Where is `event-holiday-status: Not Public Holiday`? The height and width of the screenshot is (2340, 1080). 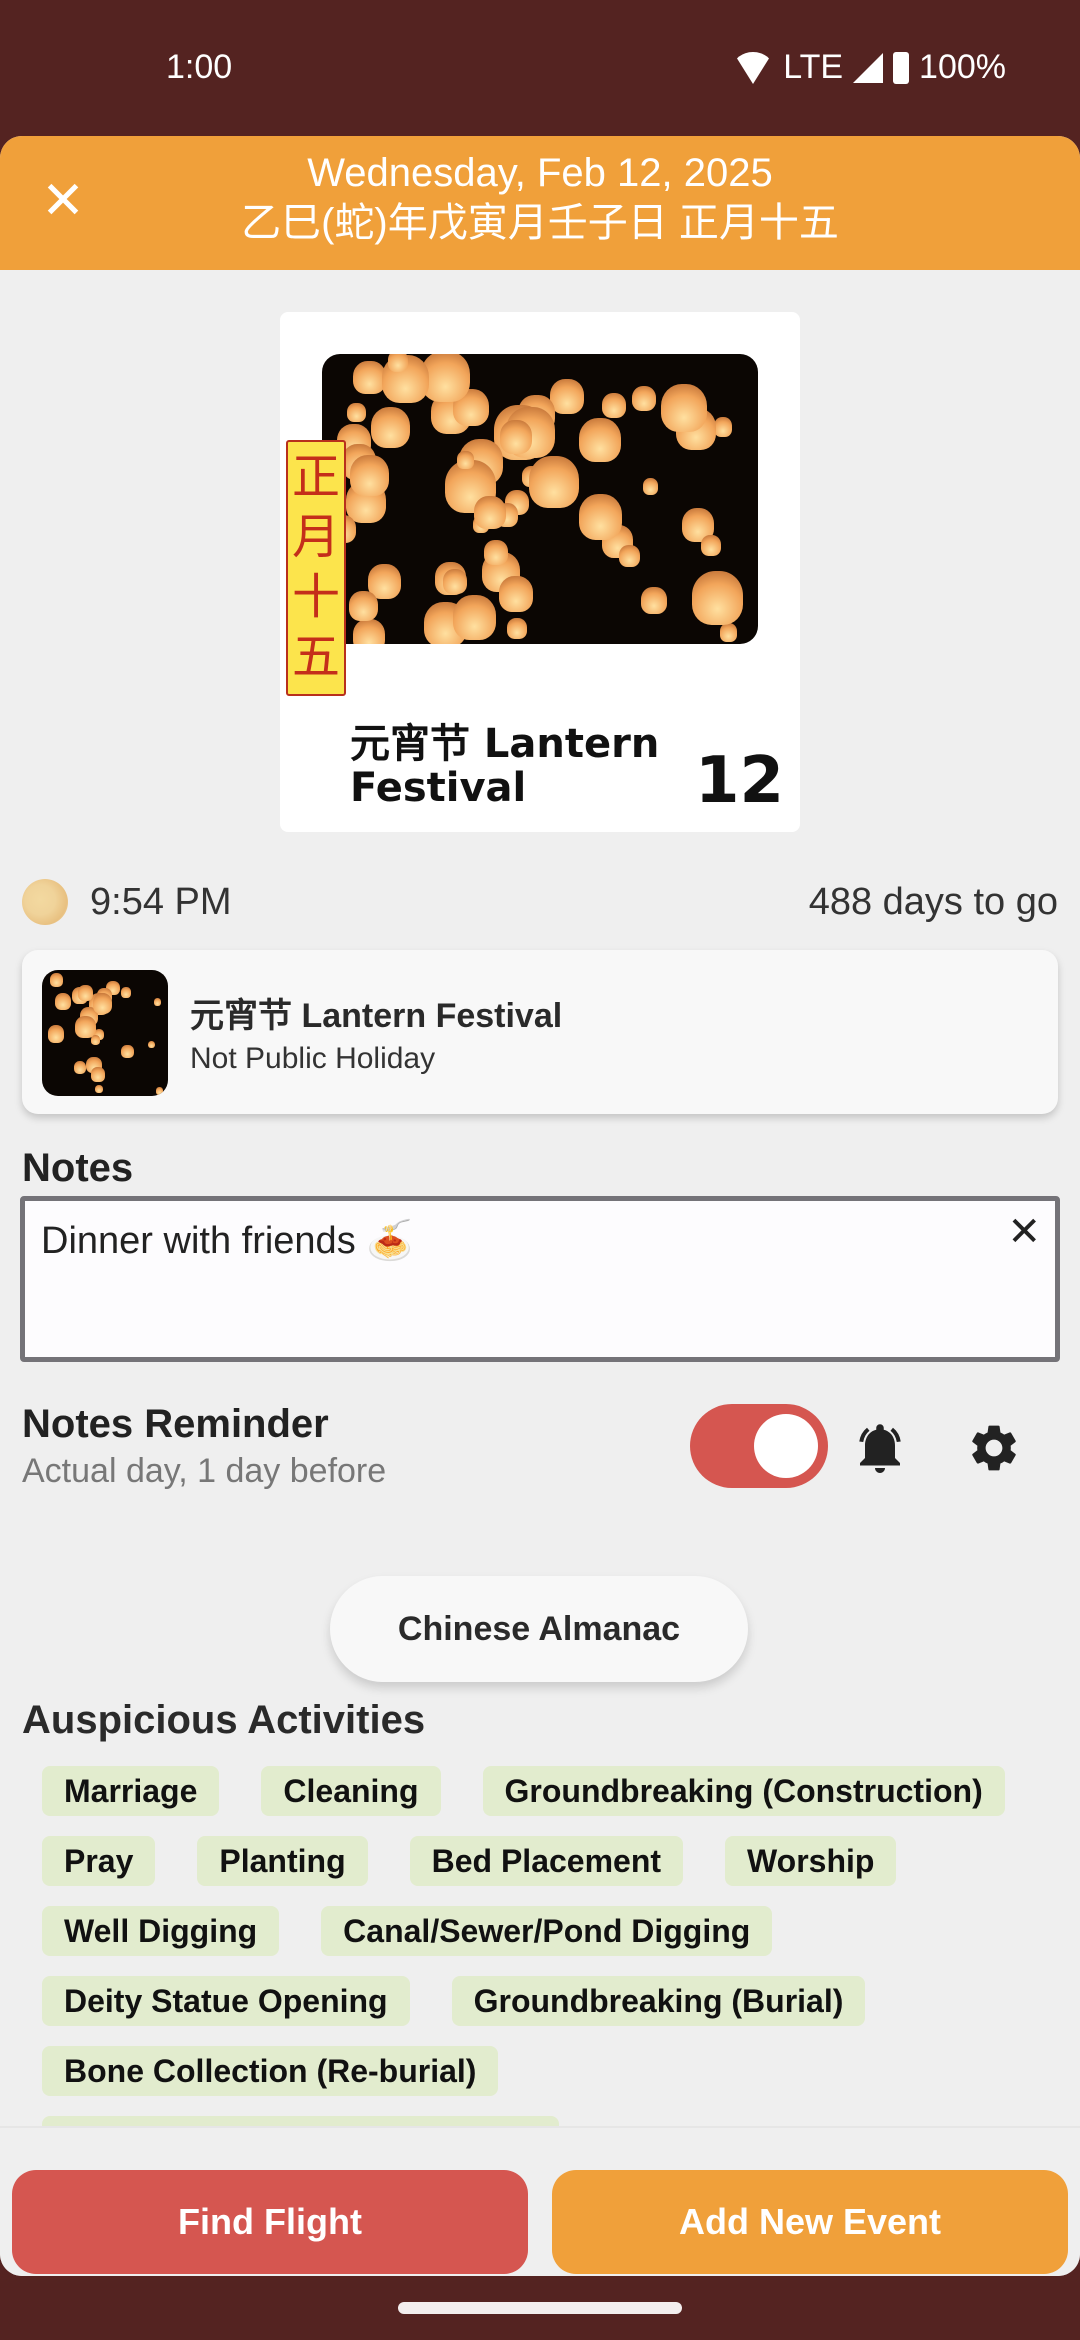
event-holiday-status: Not Public Holiday is located at coordinates (313, 1058).